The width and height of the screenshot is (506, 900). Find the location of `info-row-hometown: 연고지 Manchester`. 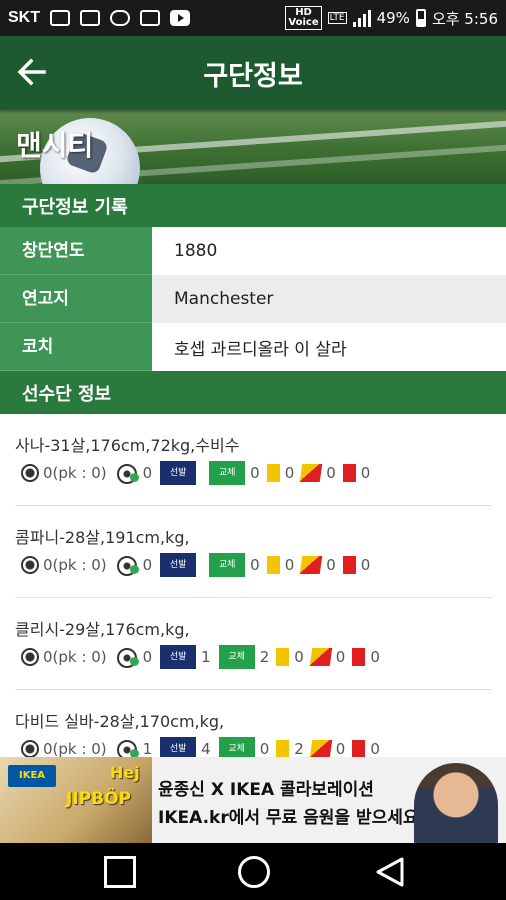

info-row-hometown: 연고지 Manchester is located at coordinates (253, 299).